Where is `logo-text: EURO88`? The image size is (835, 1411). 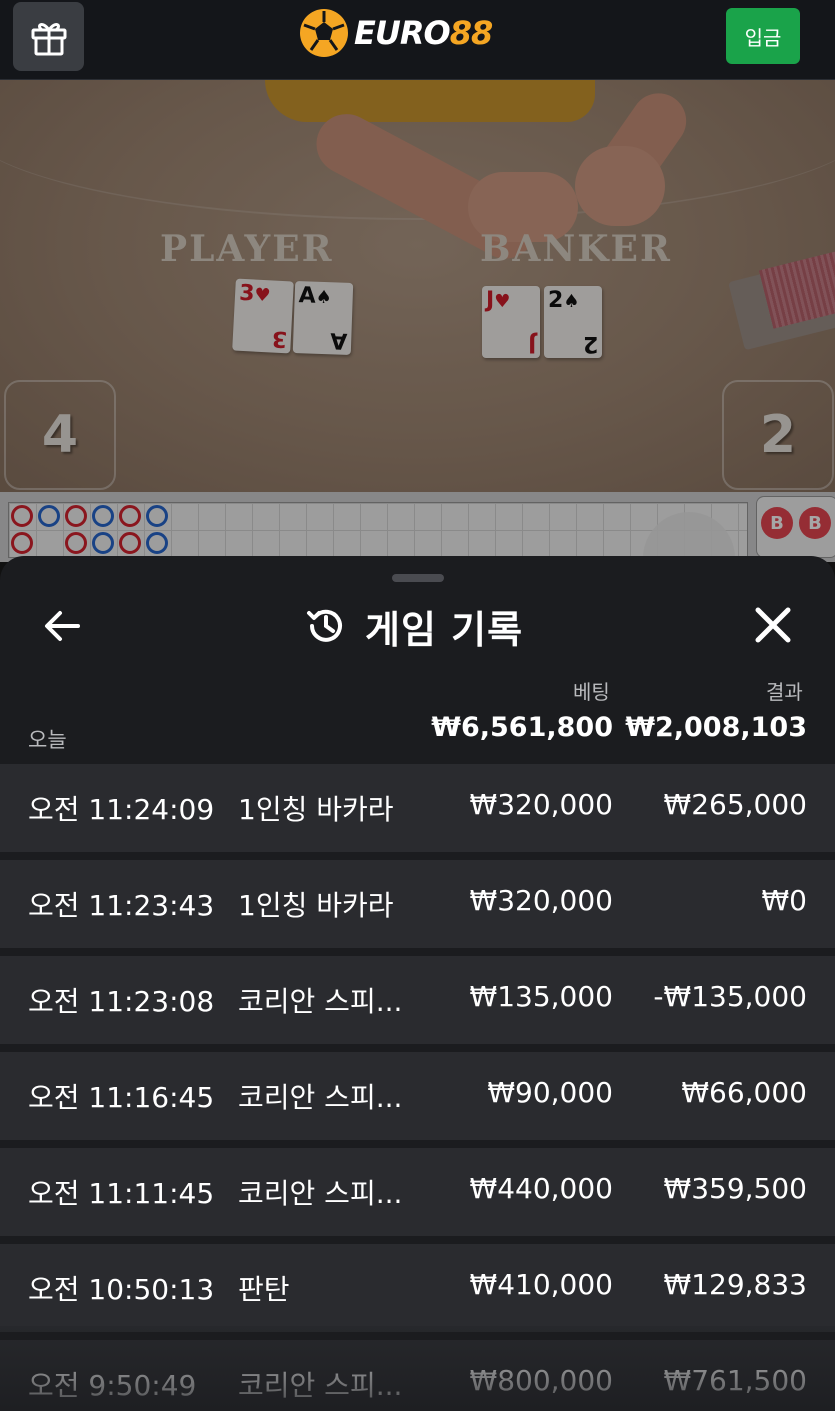
logo-text: EURO88 is located at coordinates (424, 33).